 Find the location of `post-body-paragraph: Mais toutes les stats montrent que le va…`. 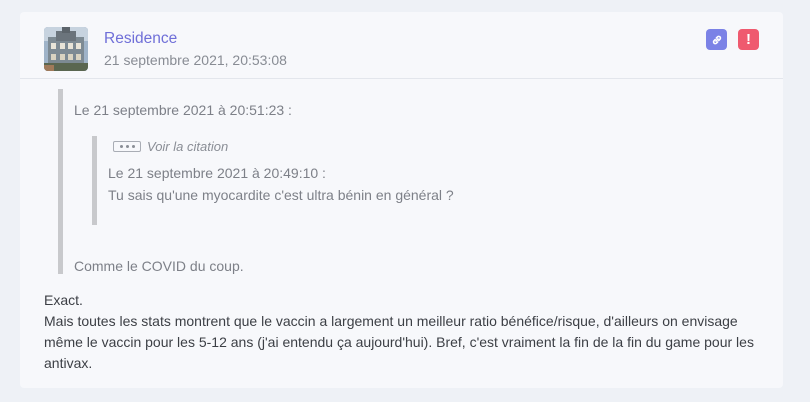

post-body-paragraph: Mais toutes les stats montrent que le va… is located at coordinates (399, 342).